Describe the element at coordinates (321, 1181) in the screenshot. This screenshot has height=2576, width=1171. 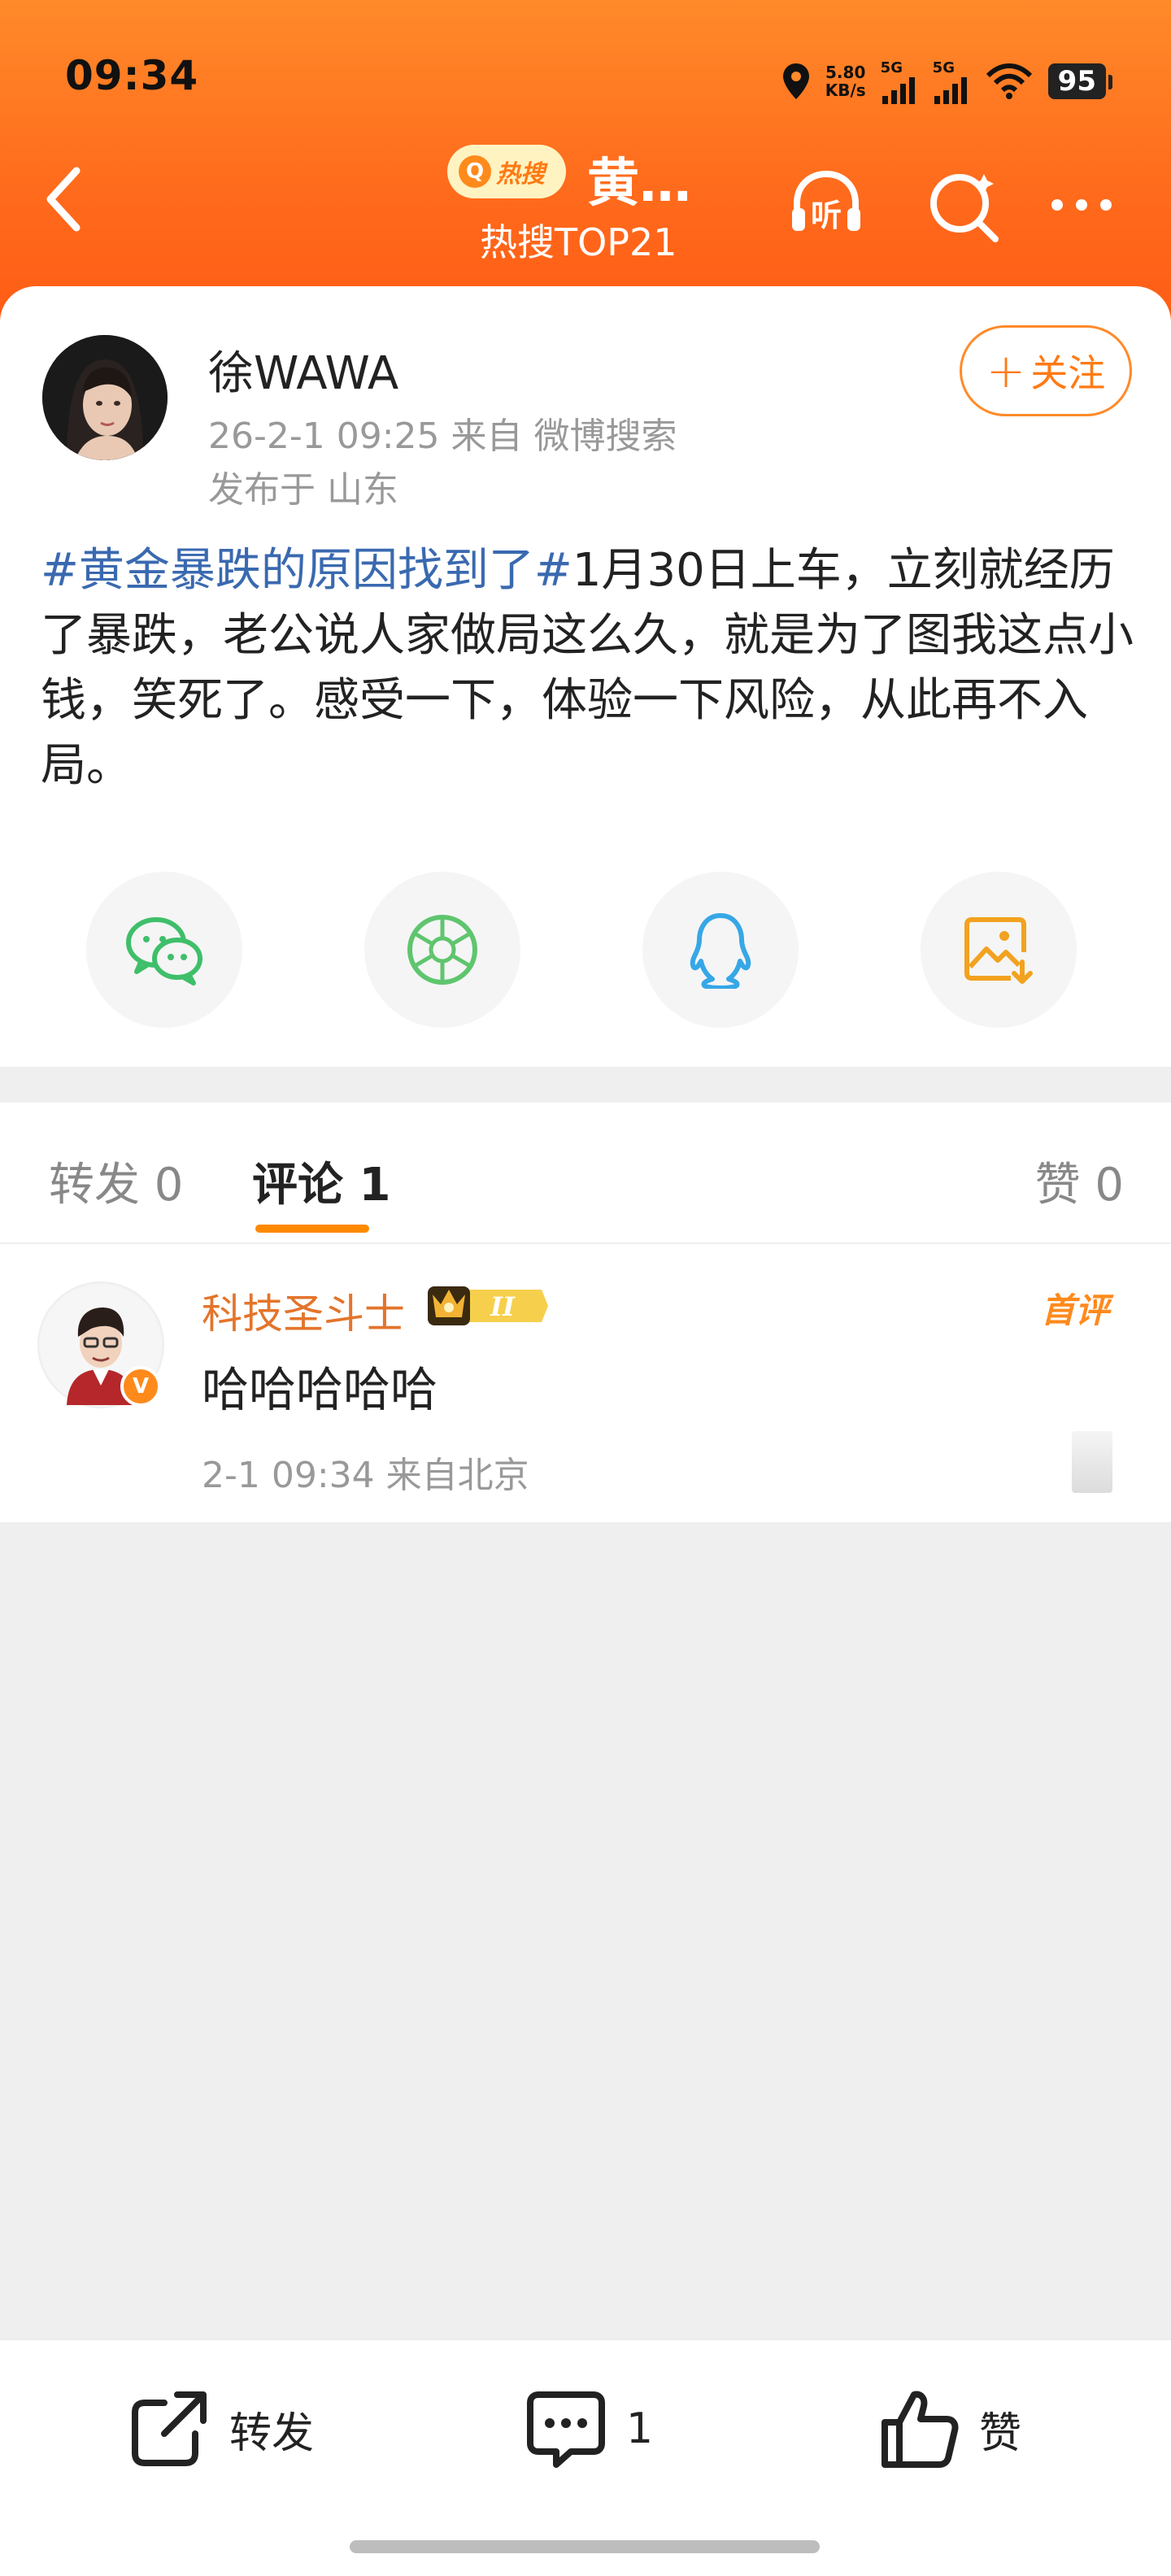
I see `tab-comment: 评论 1` at that location.